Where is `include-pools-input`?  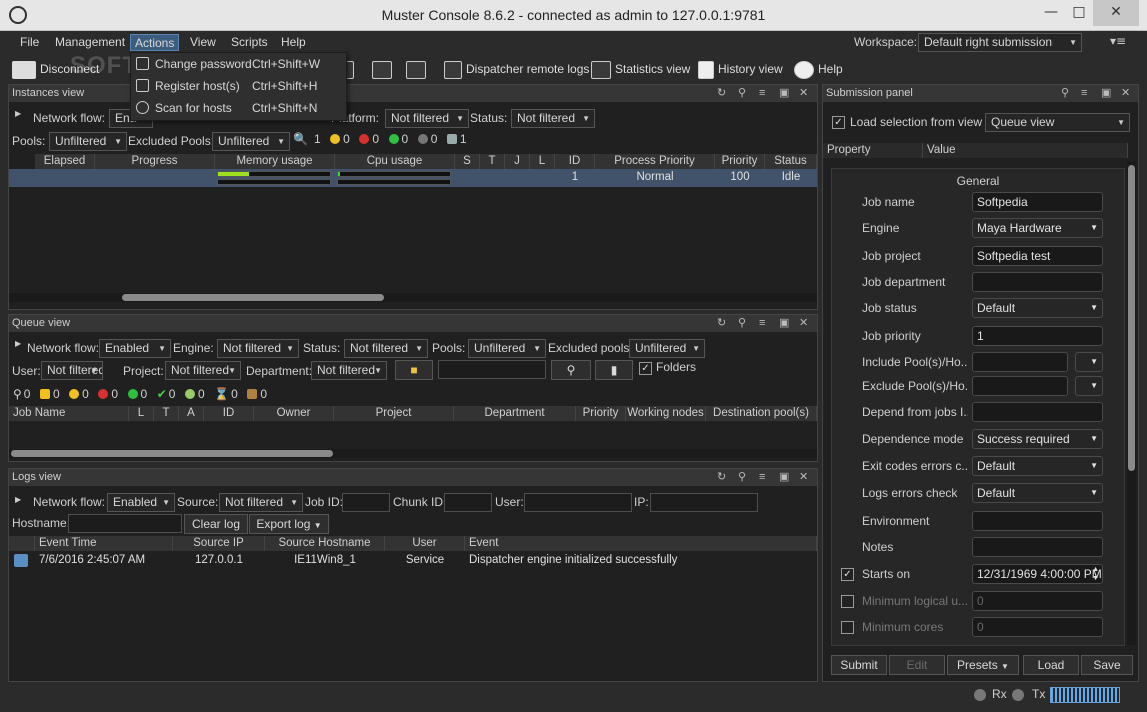 include-pools-input is located at coordinates (1020, 362).